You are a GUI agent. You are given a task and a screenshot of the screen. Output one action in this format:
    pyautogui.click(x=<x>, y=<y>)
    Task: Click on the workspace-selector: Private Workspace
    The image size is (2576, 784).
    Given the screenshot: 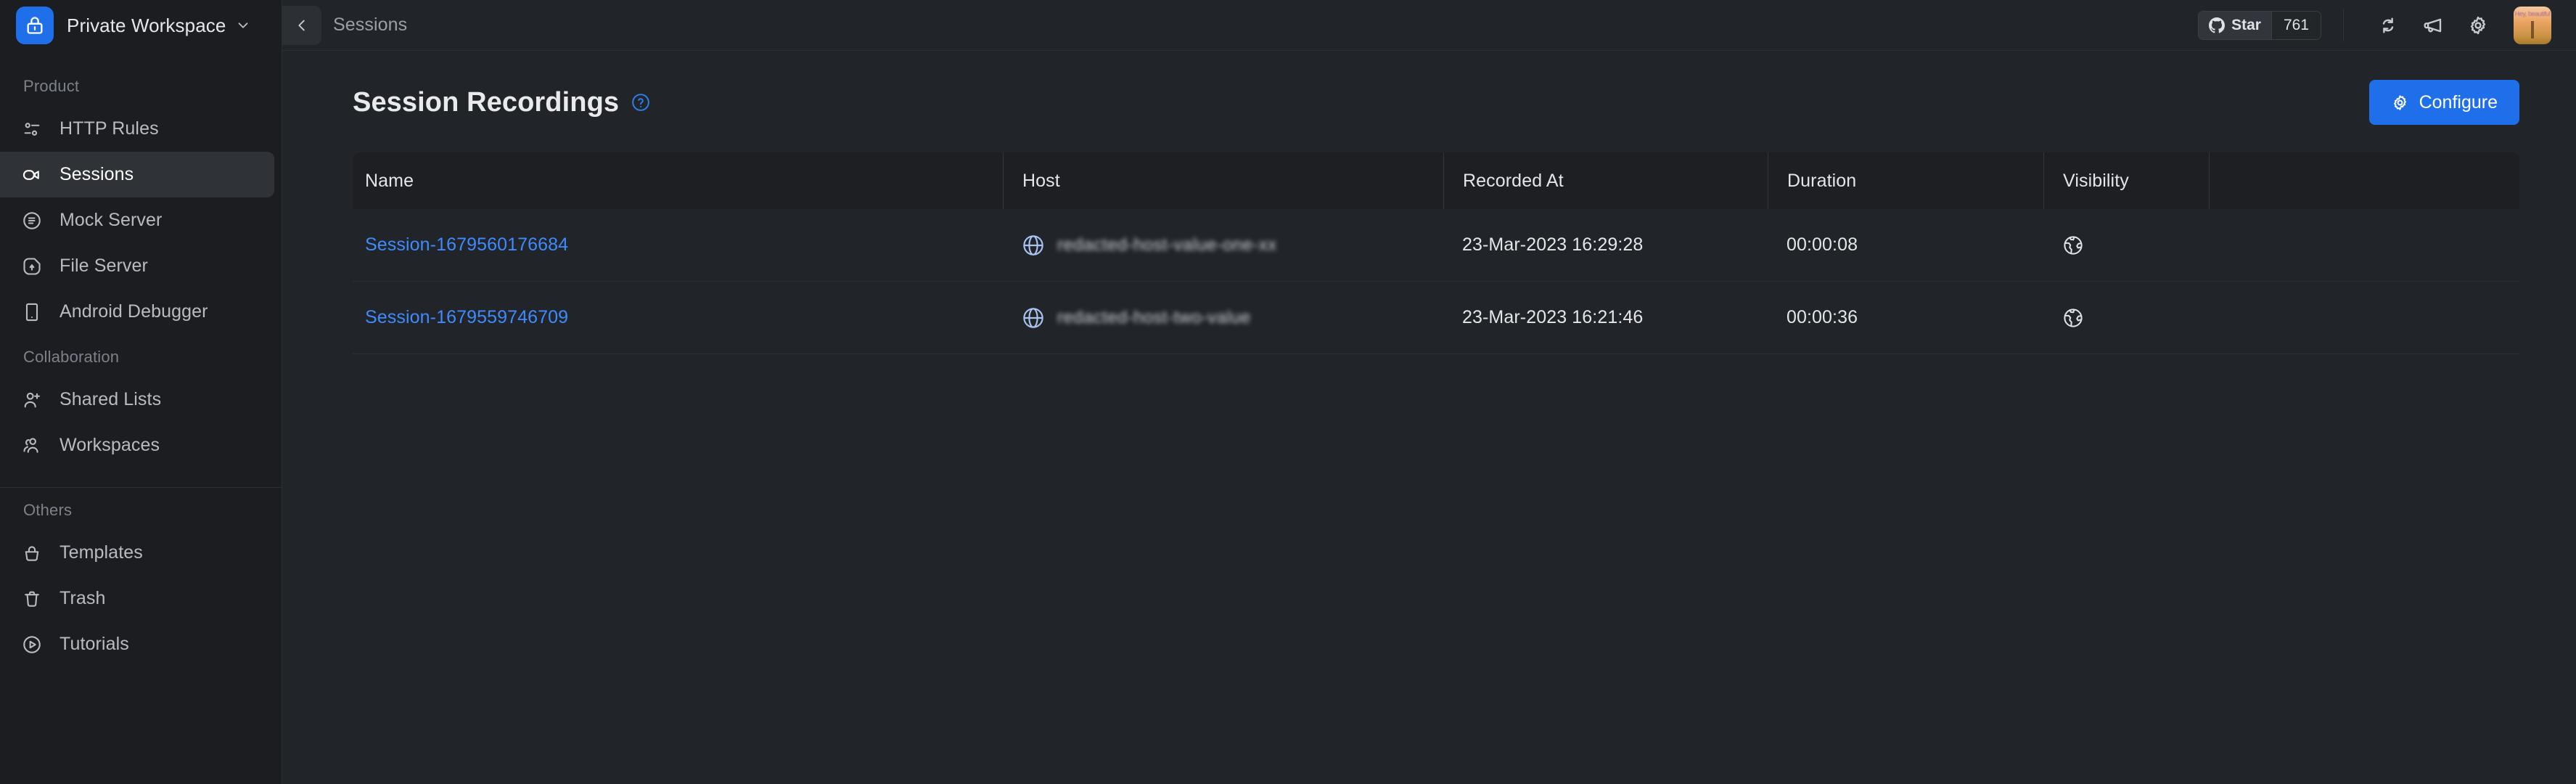 What is the action you would take?
    pyautogui.click(x=141, y=25)
    